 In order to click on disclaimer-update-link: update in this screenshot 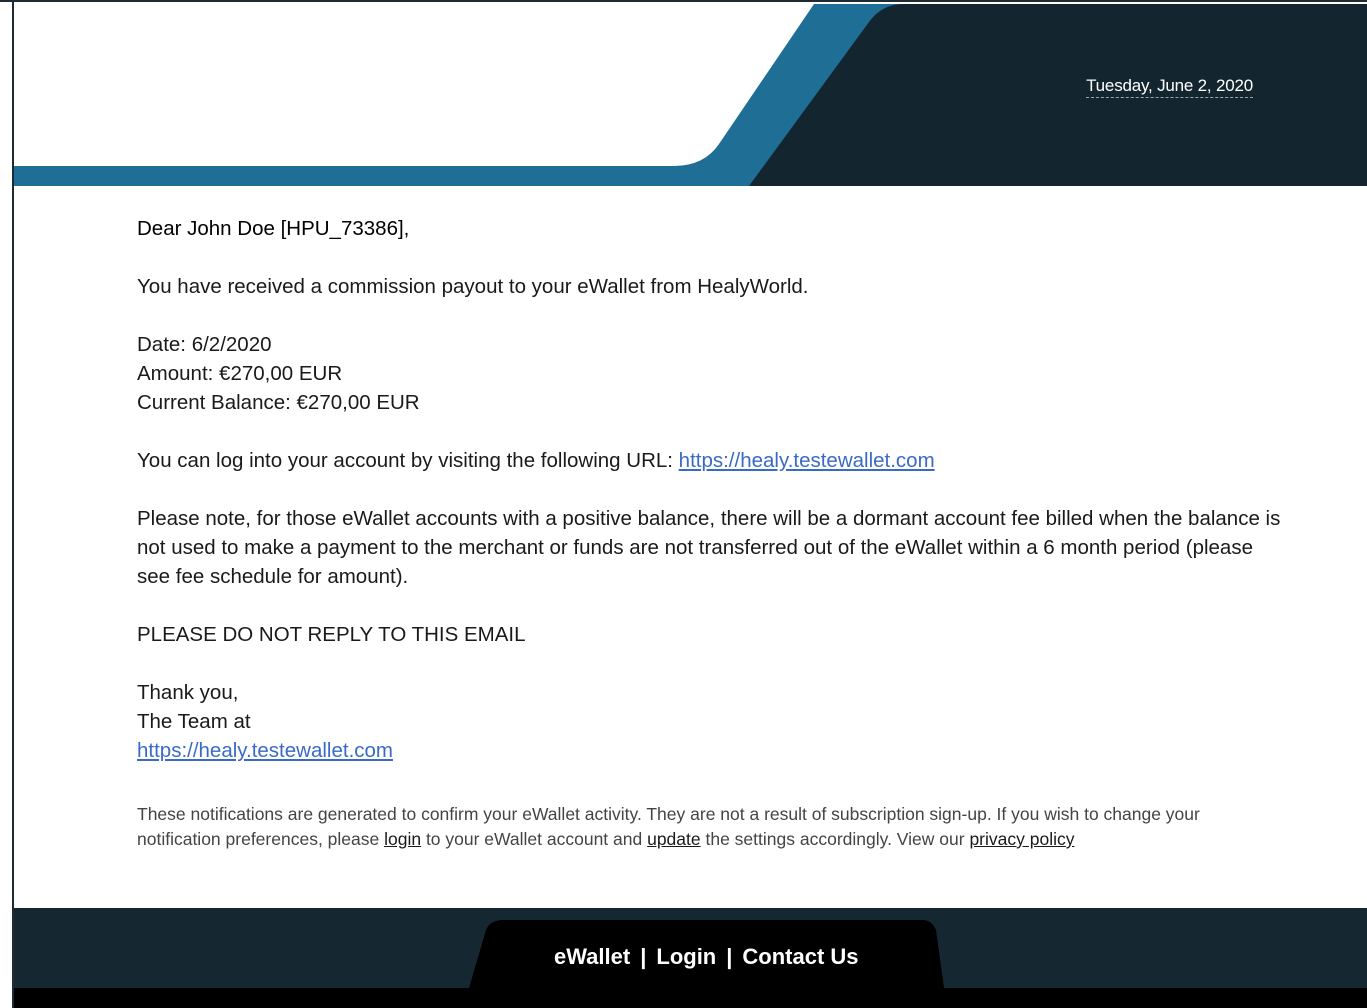, I will do `click(674, 839)`.